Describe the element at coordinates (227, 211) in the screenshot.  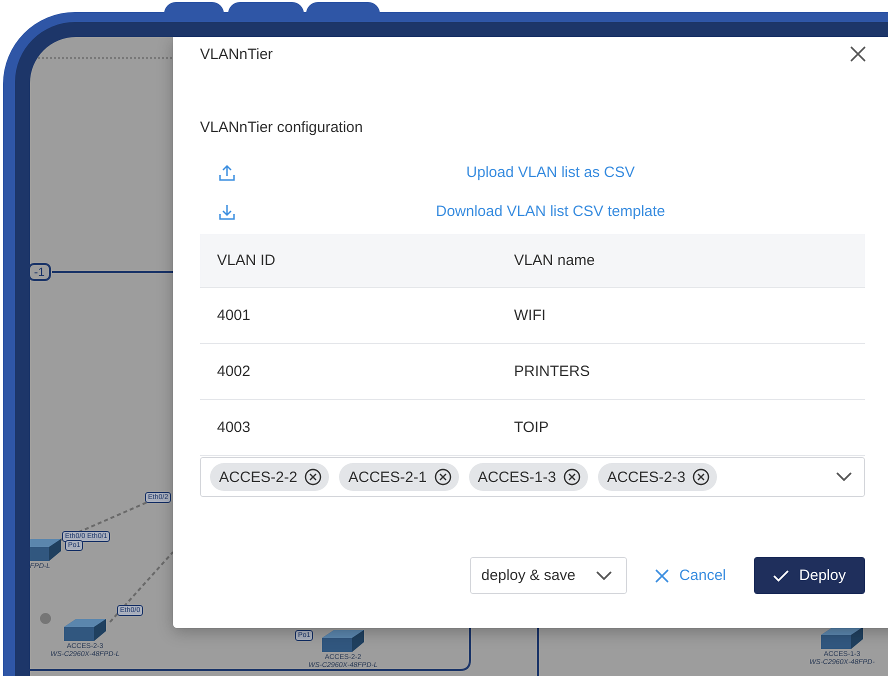
I see `download-icon` at that location.